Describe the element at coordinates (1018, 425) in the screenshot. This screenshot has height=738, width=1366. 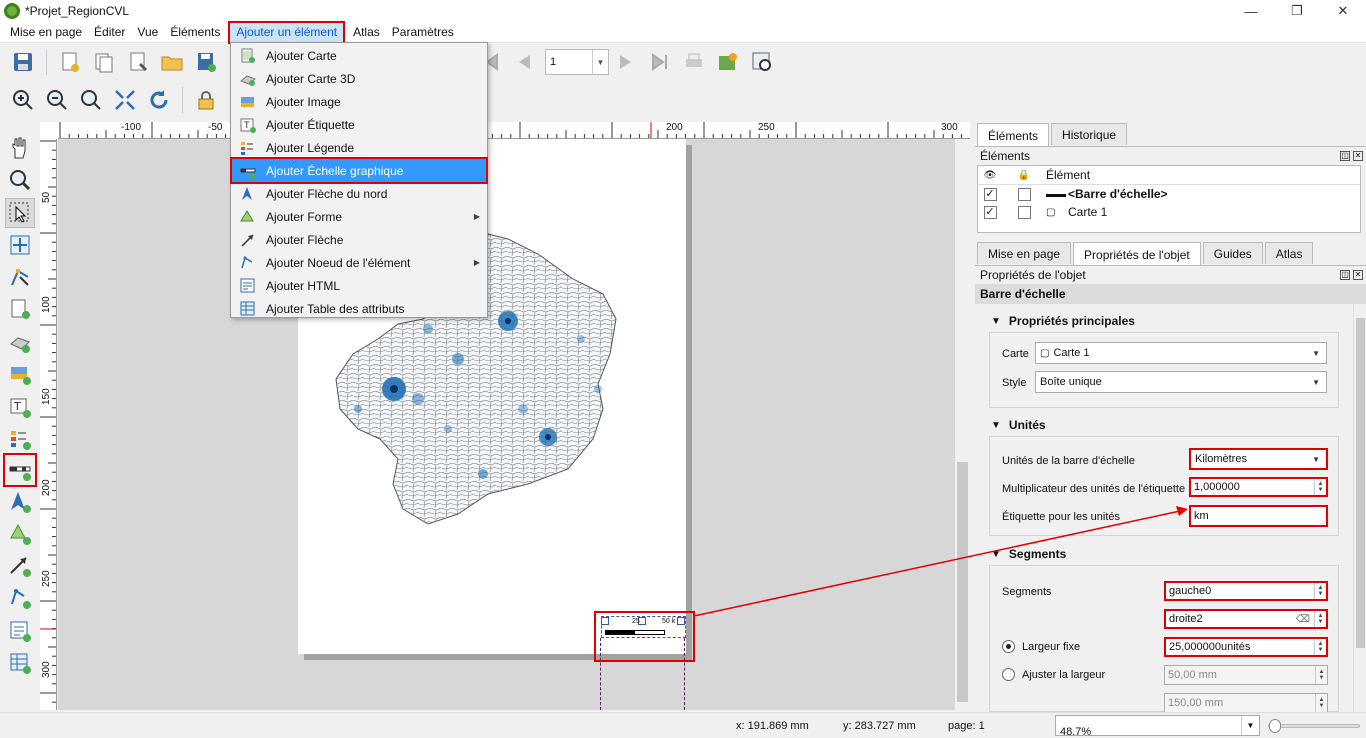
I see `section-unites: ▼ Unités` at that location.